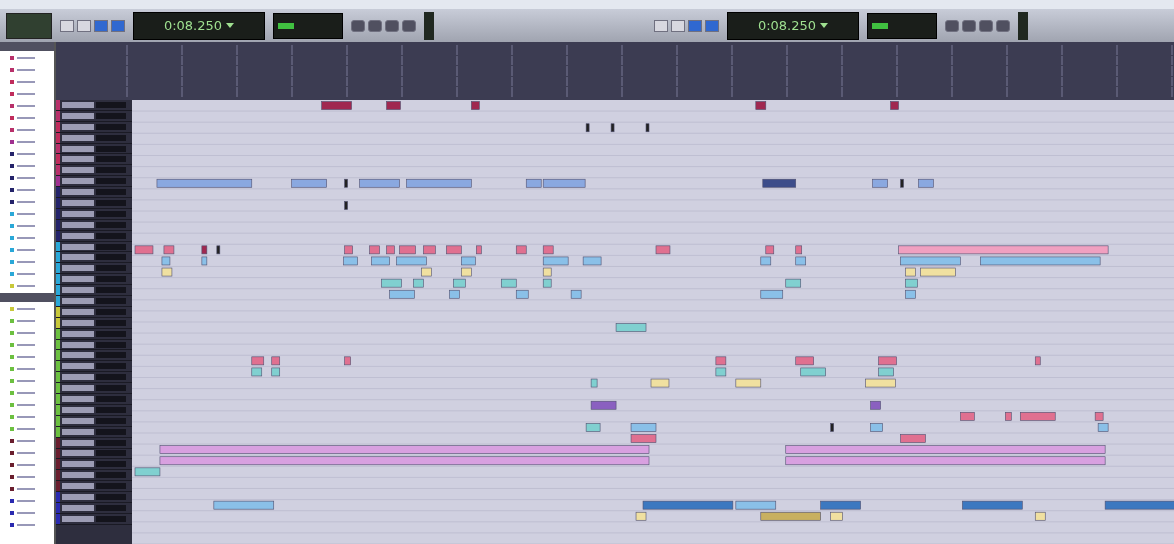 The image size is (1174, 544). I want to click on mode-display, so click(29, 25).